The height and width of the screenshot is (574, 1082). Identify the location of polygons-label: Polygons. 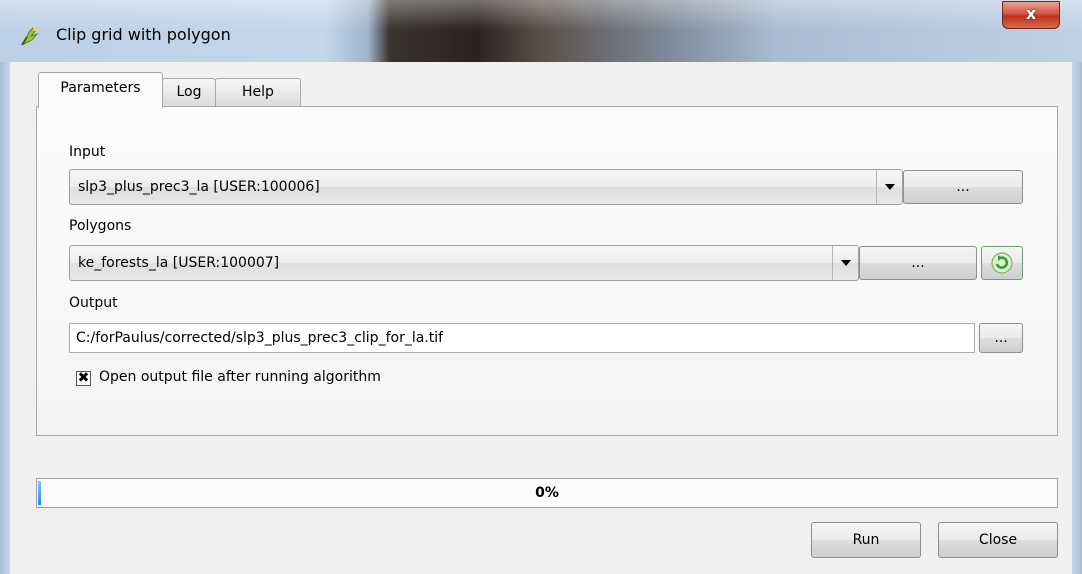
(100, 226).